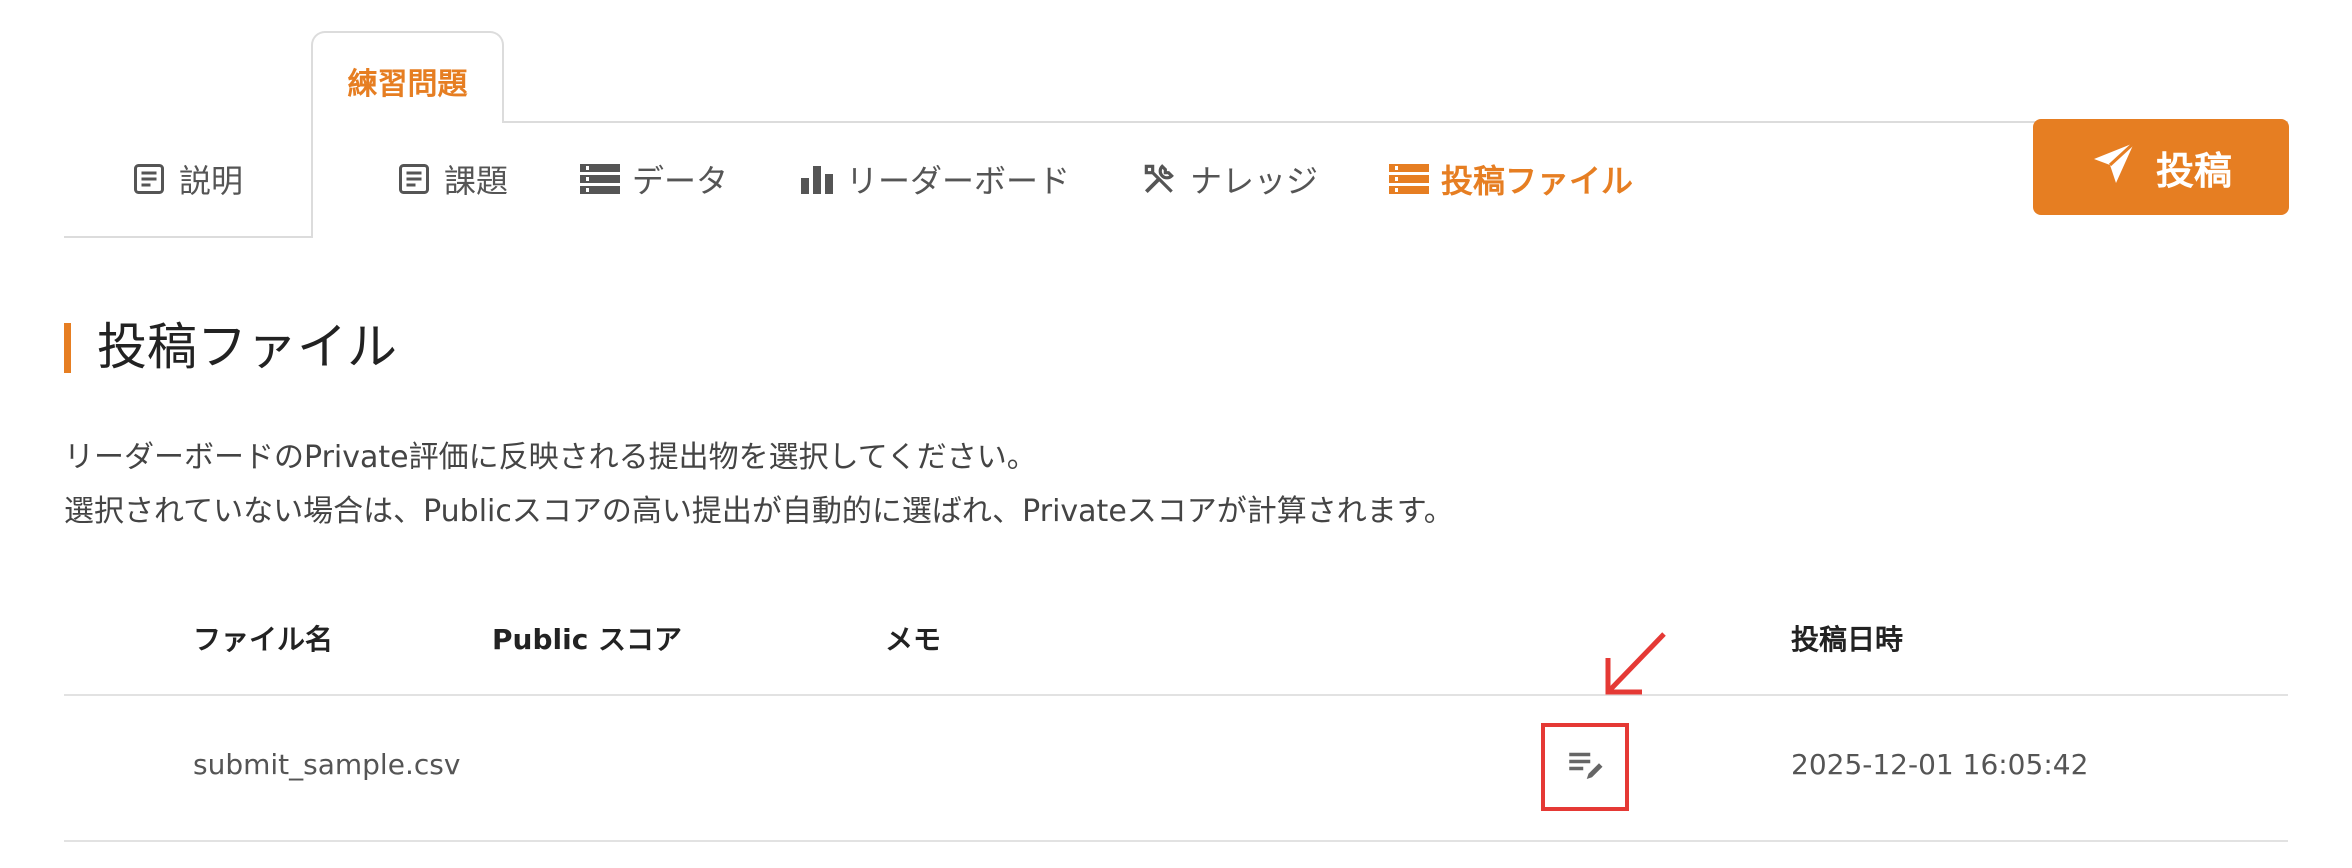 This screenshot has width=2352, height=868. I want to click on nav-knowledge: ナレッジ, so click(1229, 179).